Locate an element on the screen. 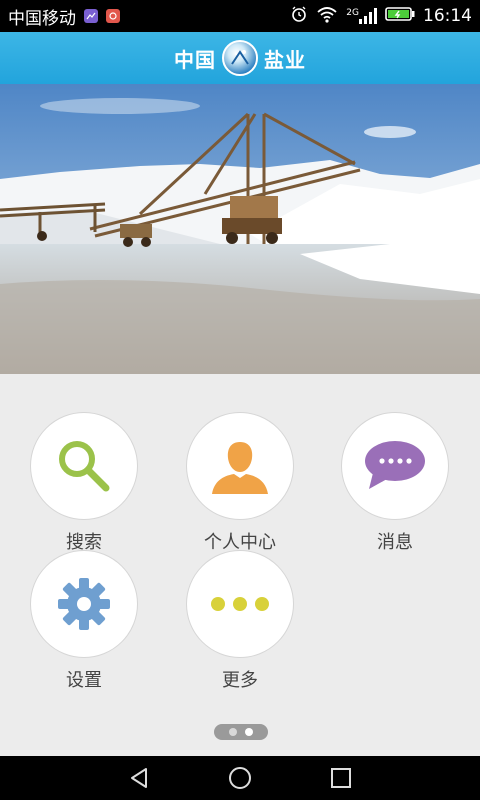 The image size is (480, 800). back-button is located at coordinates (139, 778).